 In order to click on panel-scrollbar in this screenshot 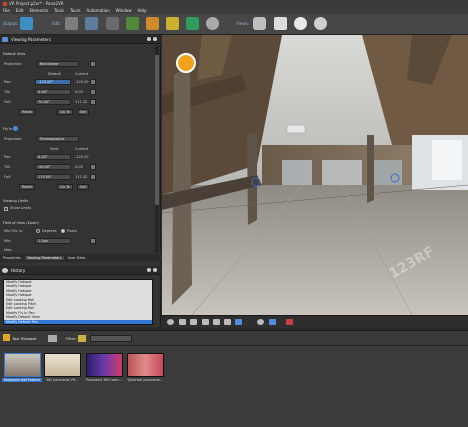, I will do `click(157, 149)`.